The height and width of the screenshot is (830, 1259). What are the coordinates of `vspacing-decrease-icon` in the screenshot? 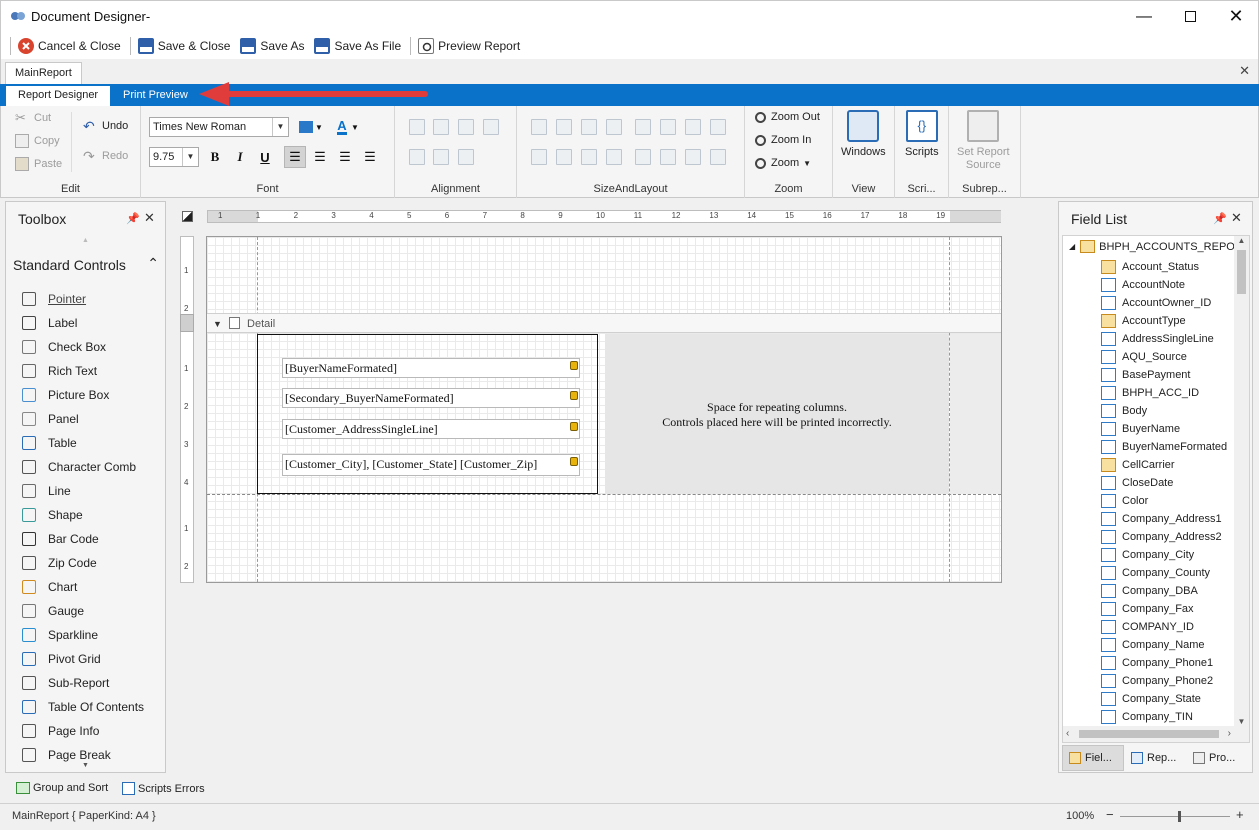 It's located at (589, 157).